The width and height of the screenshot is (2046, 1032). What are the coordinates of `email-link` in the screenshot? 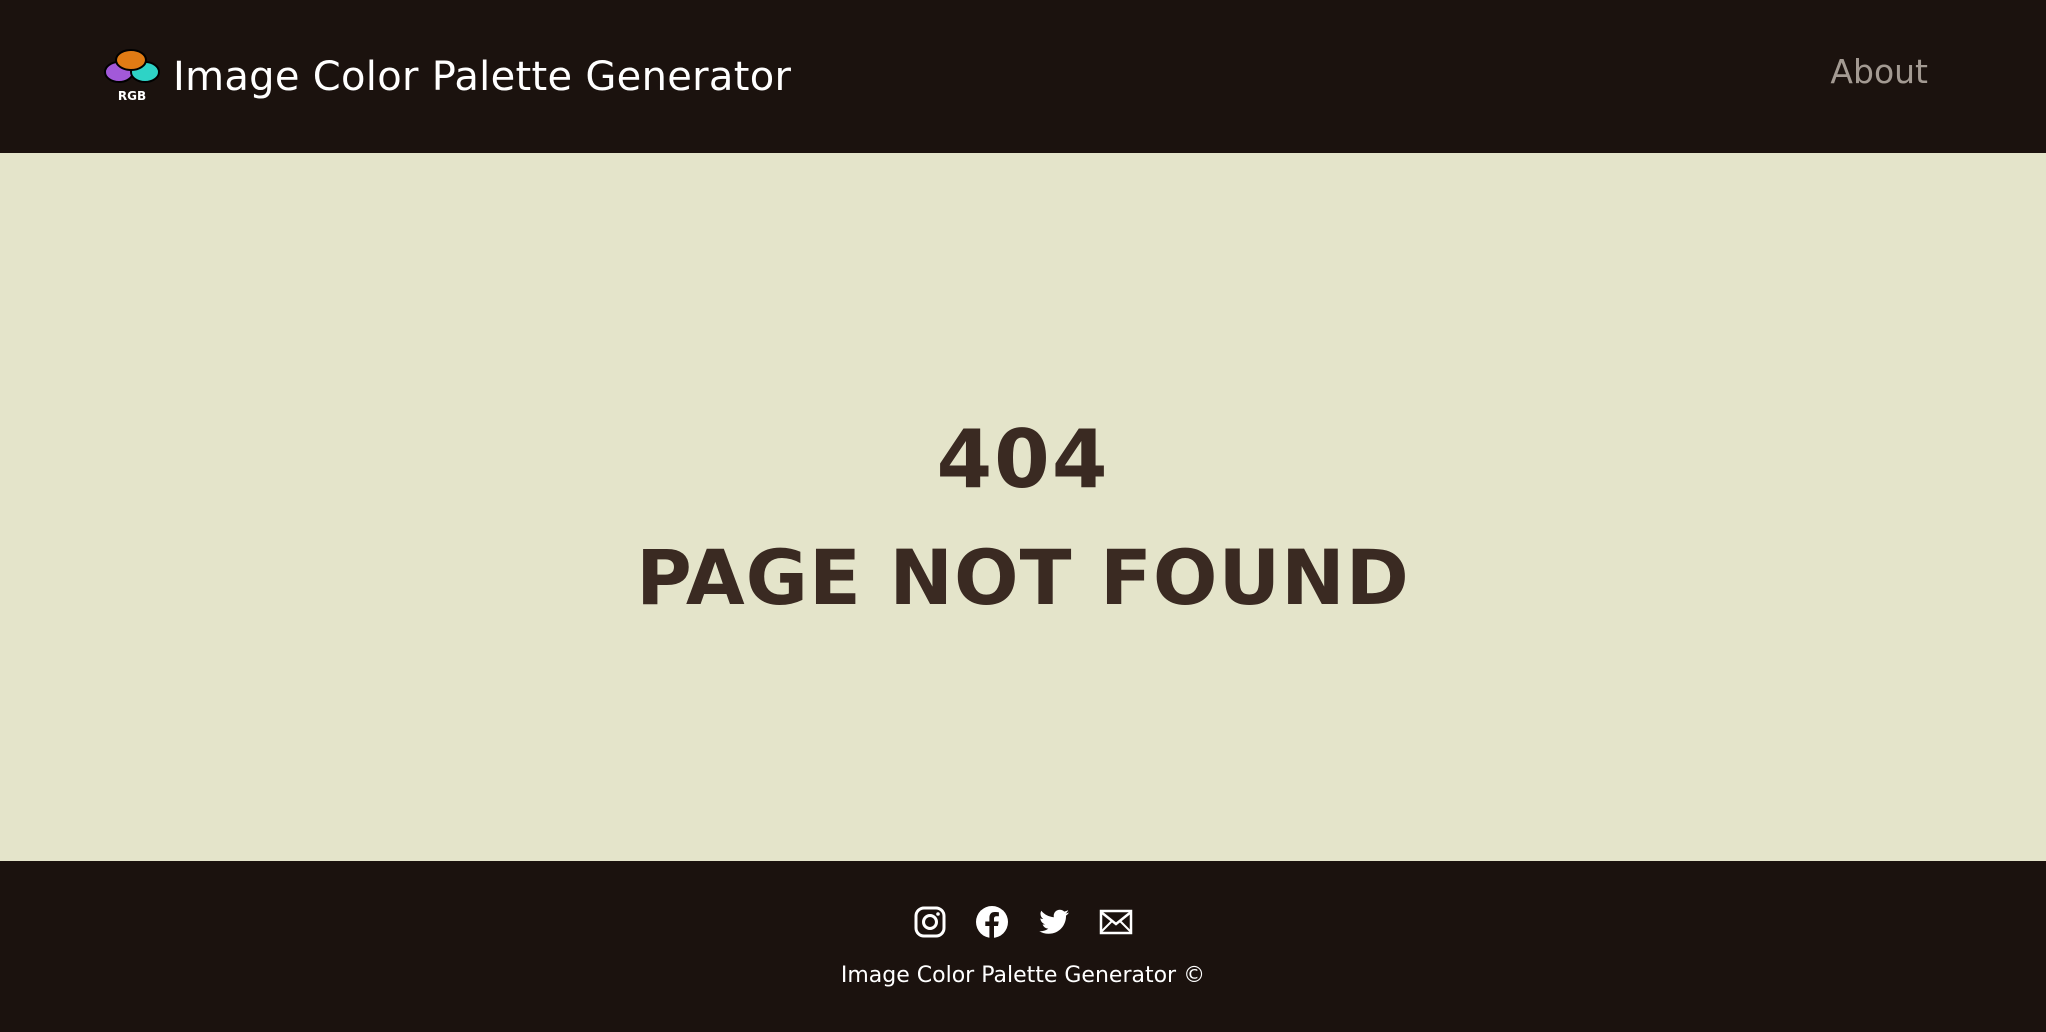 It's located at (1116, 922).